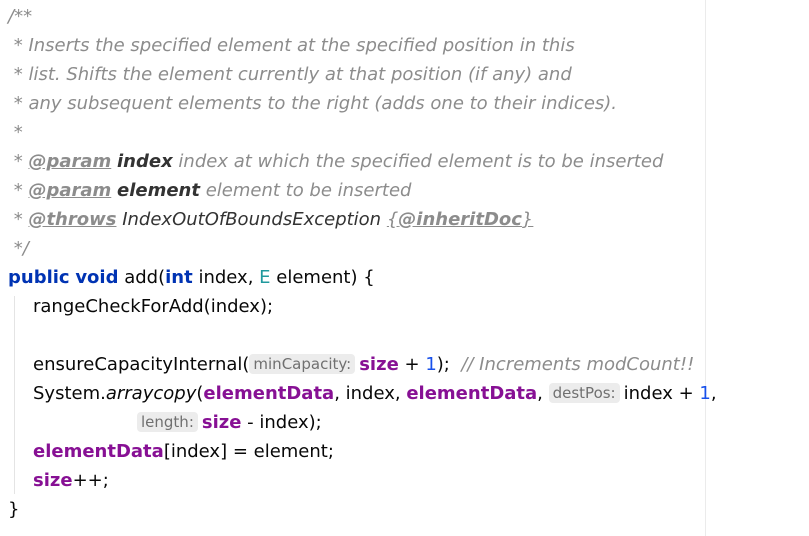 This screenshot has height=536, width=809. I want to click on system-class: System., so click(69, 393).